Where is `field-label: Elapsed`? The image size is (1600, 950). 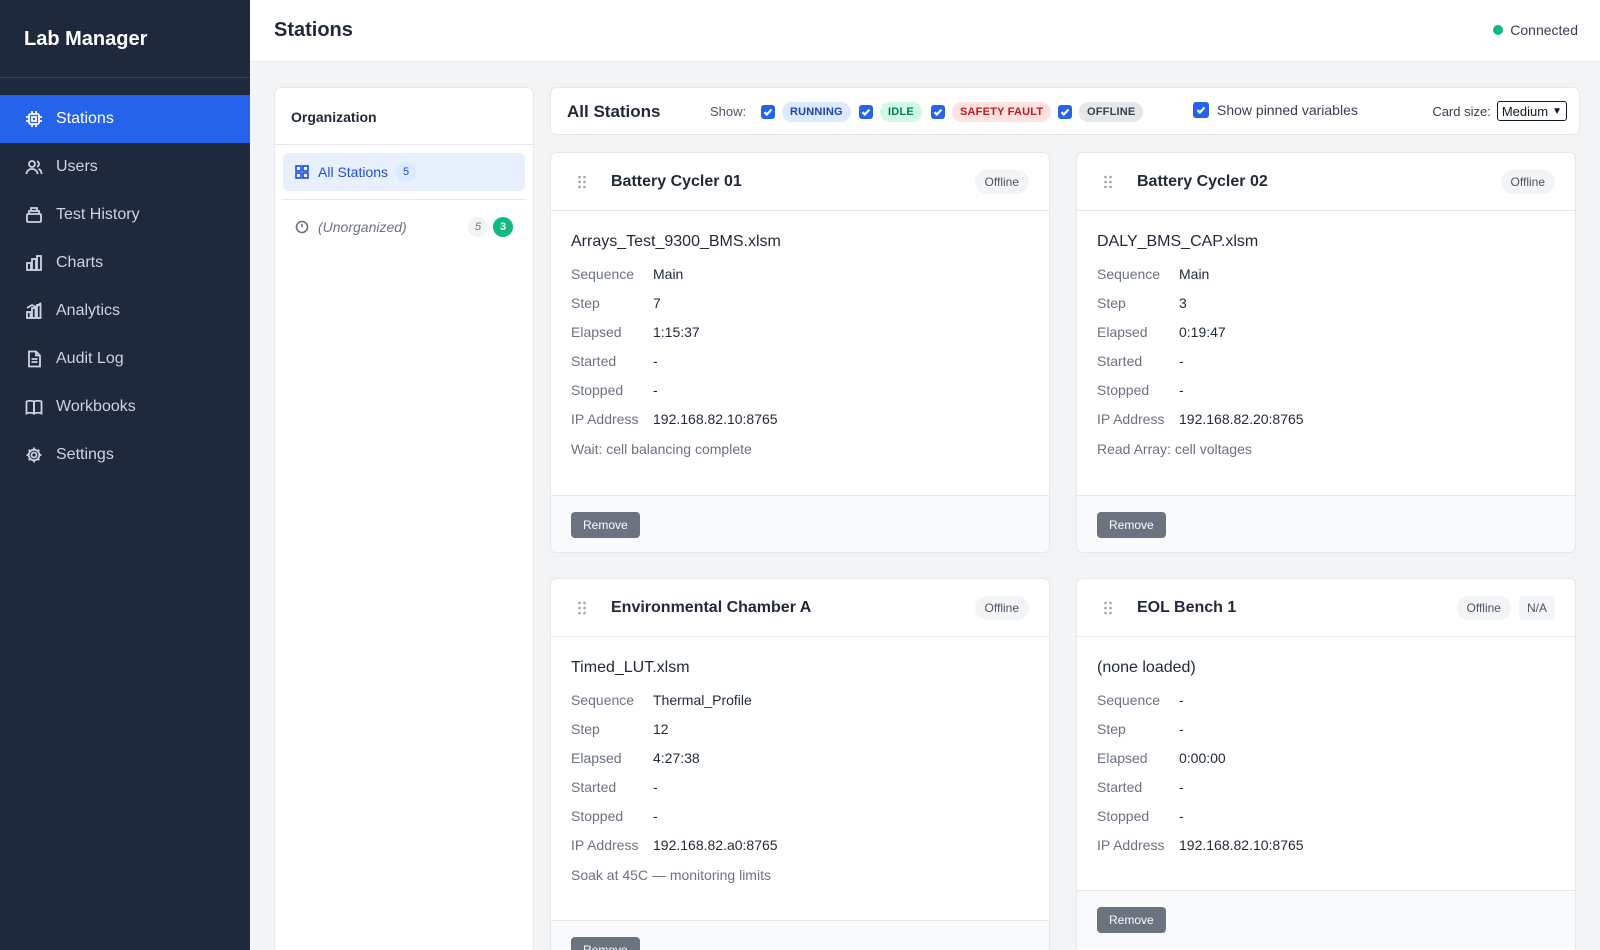
field-label: Elapsed is located at coordinates (1122, 757).